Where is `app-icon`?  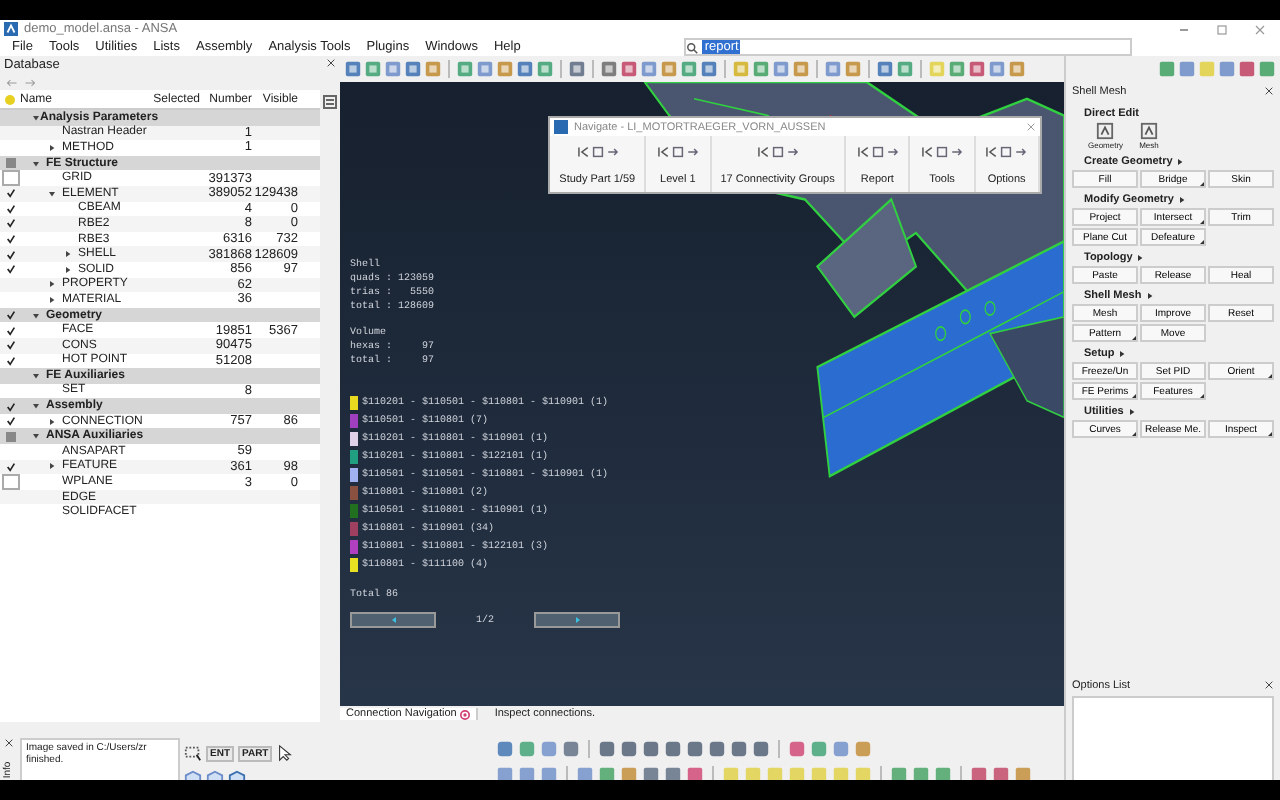 app-icon is located at coordinates (561, 127).